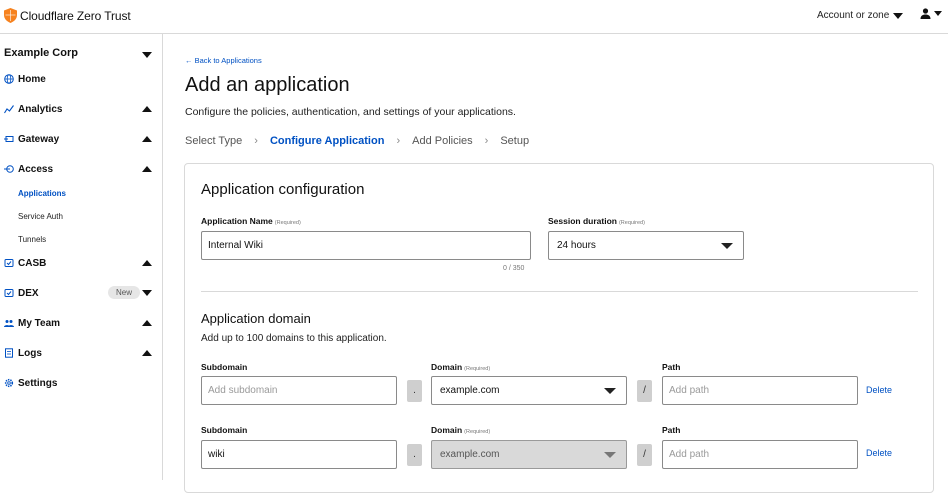 The height and width of the screenshot is (493, 948). I want to click on gear-icon, so click(9, 383).